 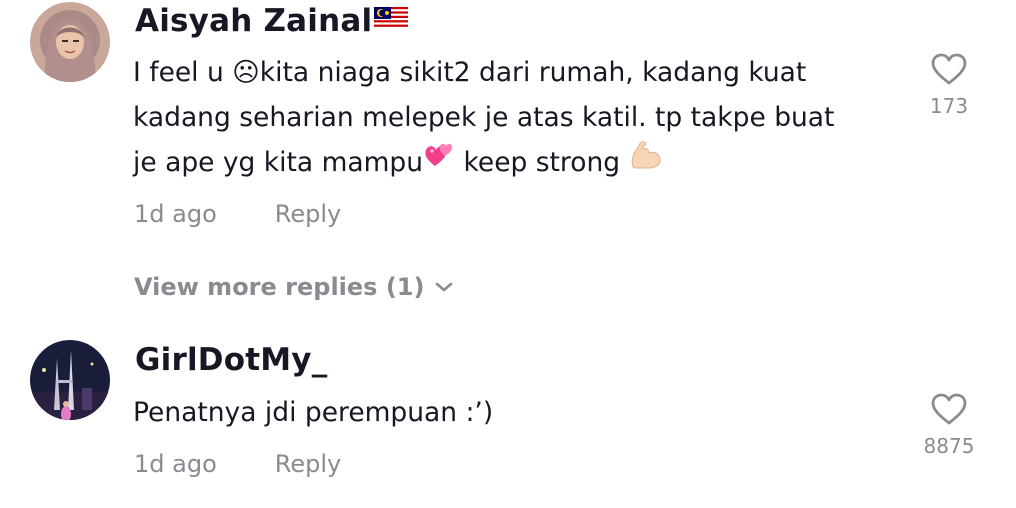 I want to click on username: Aisyah Zainal, so click(x=272, y=21).